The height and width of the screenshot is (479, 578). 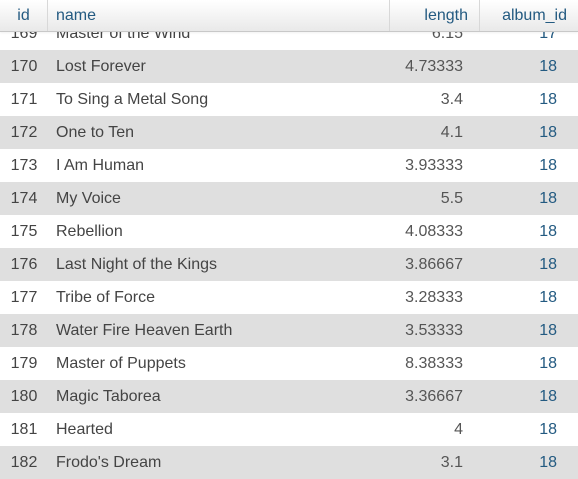 I want to click on column-header-length: length, so click(x=435, y=15).